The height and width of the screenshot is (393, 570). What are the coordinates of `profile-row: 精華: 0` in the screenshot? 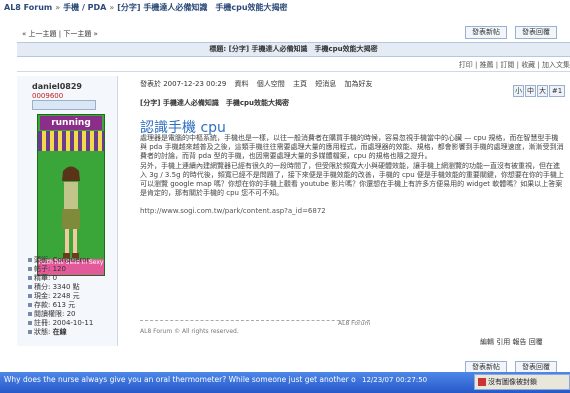 It's located at (60, 278).